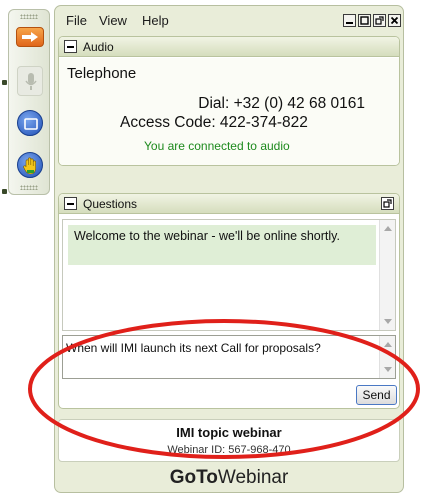 The image size is (425, 496). What do you see at coordinates (29, 16) in the screenshot?
I see `toolbar-grip-top` at bounding box center [29, 16].